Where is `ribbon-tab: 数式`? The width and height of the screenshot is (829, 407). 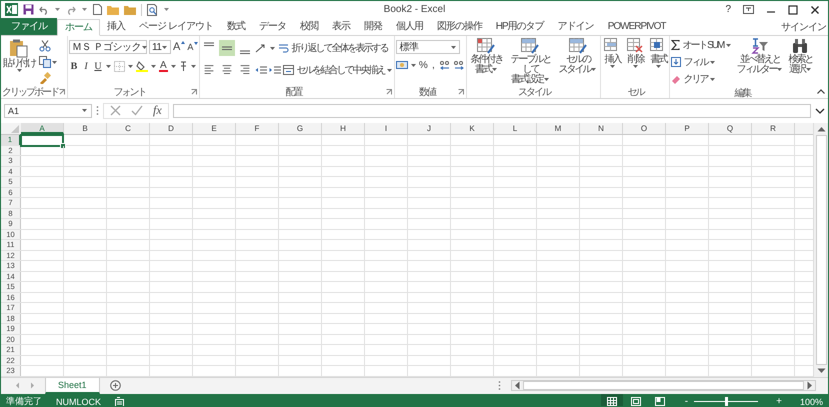
ribbon-tab: 数式 is located at coordinates (236, 27).